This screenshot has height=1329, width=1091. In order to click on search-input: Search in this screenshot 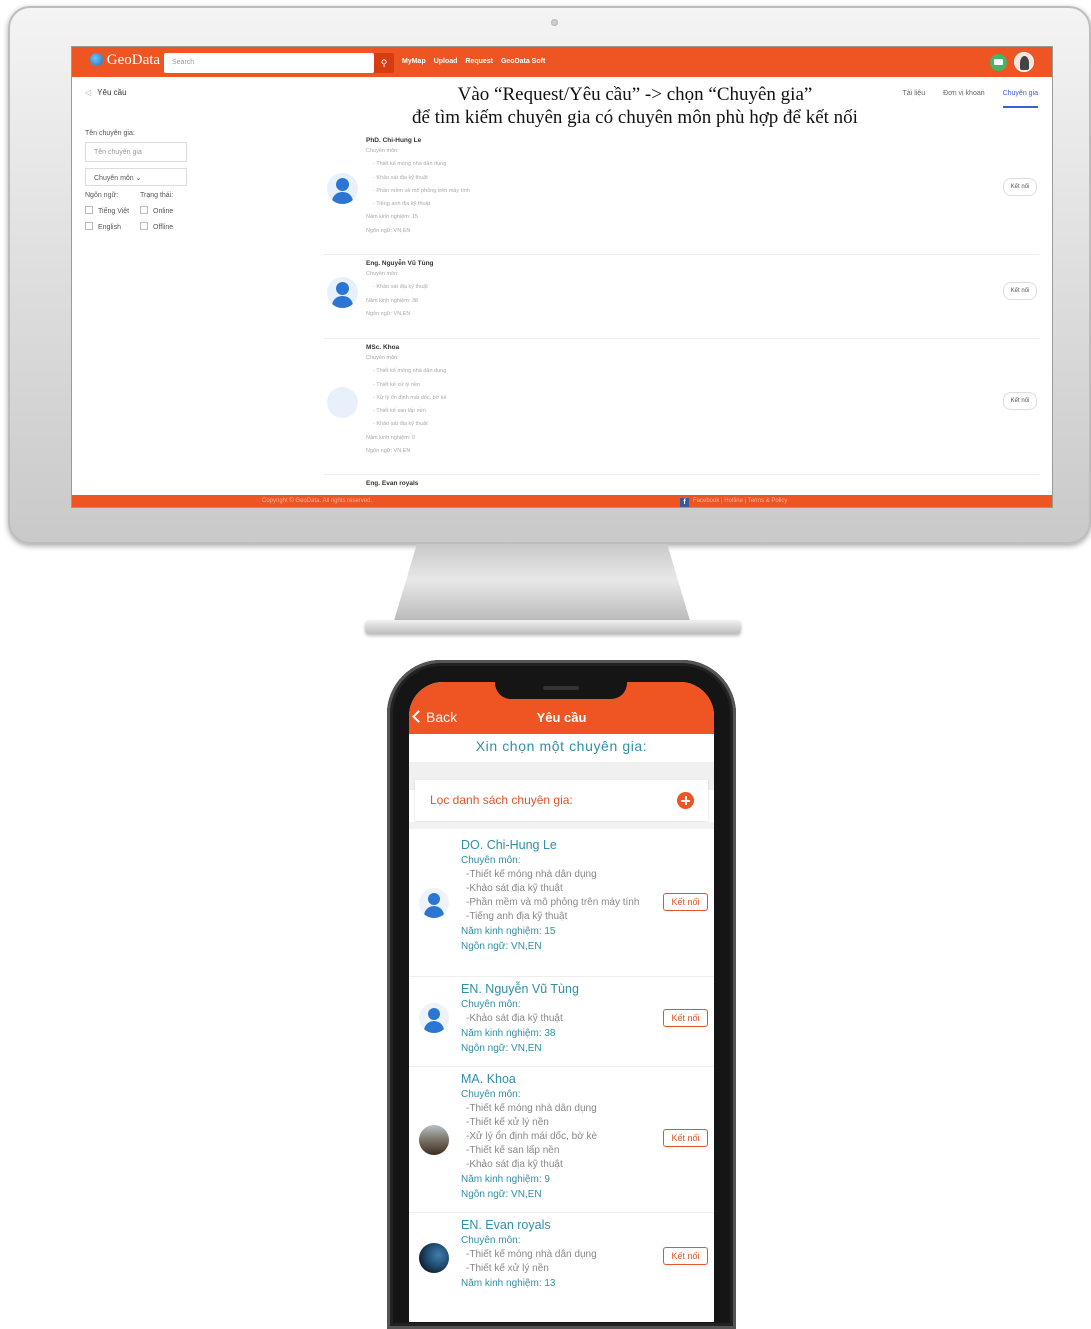, I will do `click(269, 63)`.